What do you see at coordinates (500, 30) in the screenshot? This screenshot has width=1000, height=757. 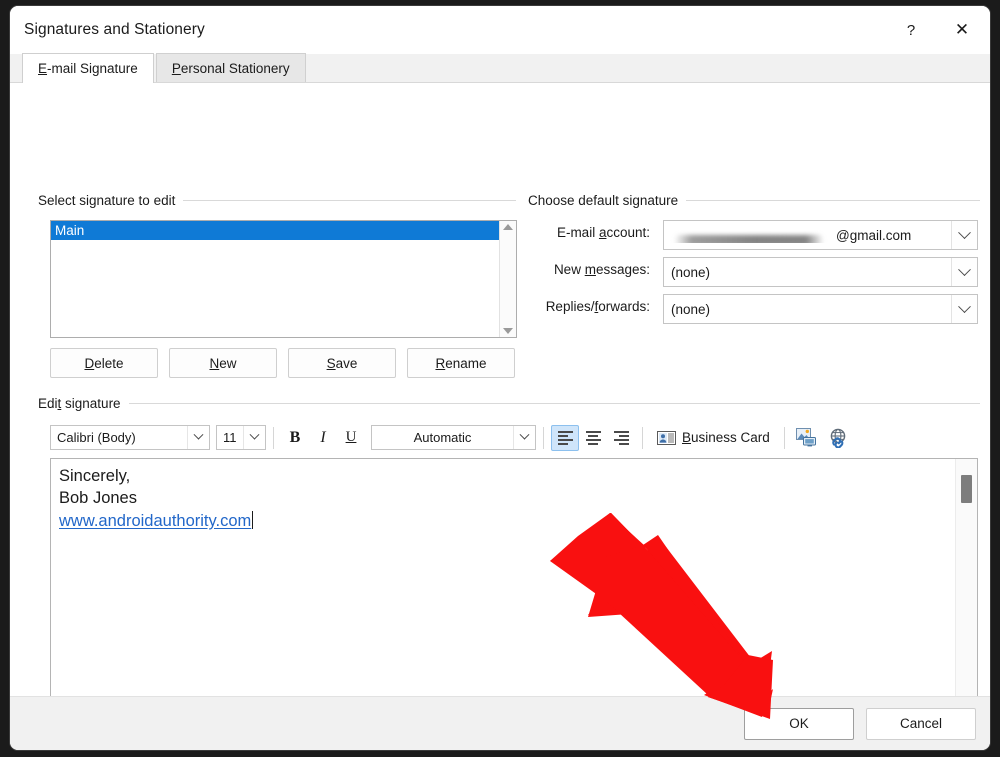 I see `title-bar: Signatures and Stationery ? ✕` at bounding box center [500, 30].